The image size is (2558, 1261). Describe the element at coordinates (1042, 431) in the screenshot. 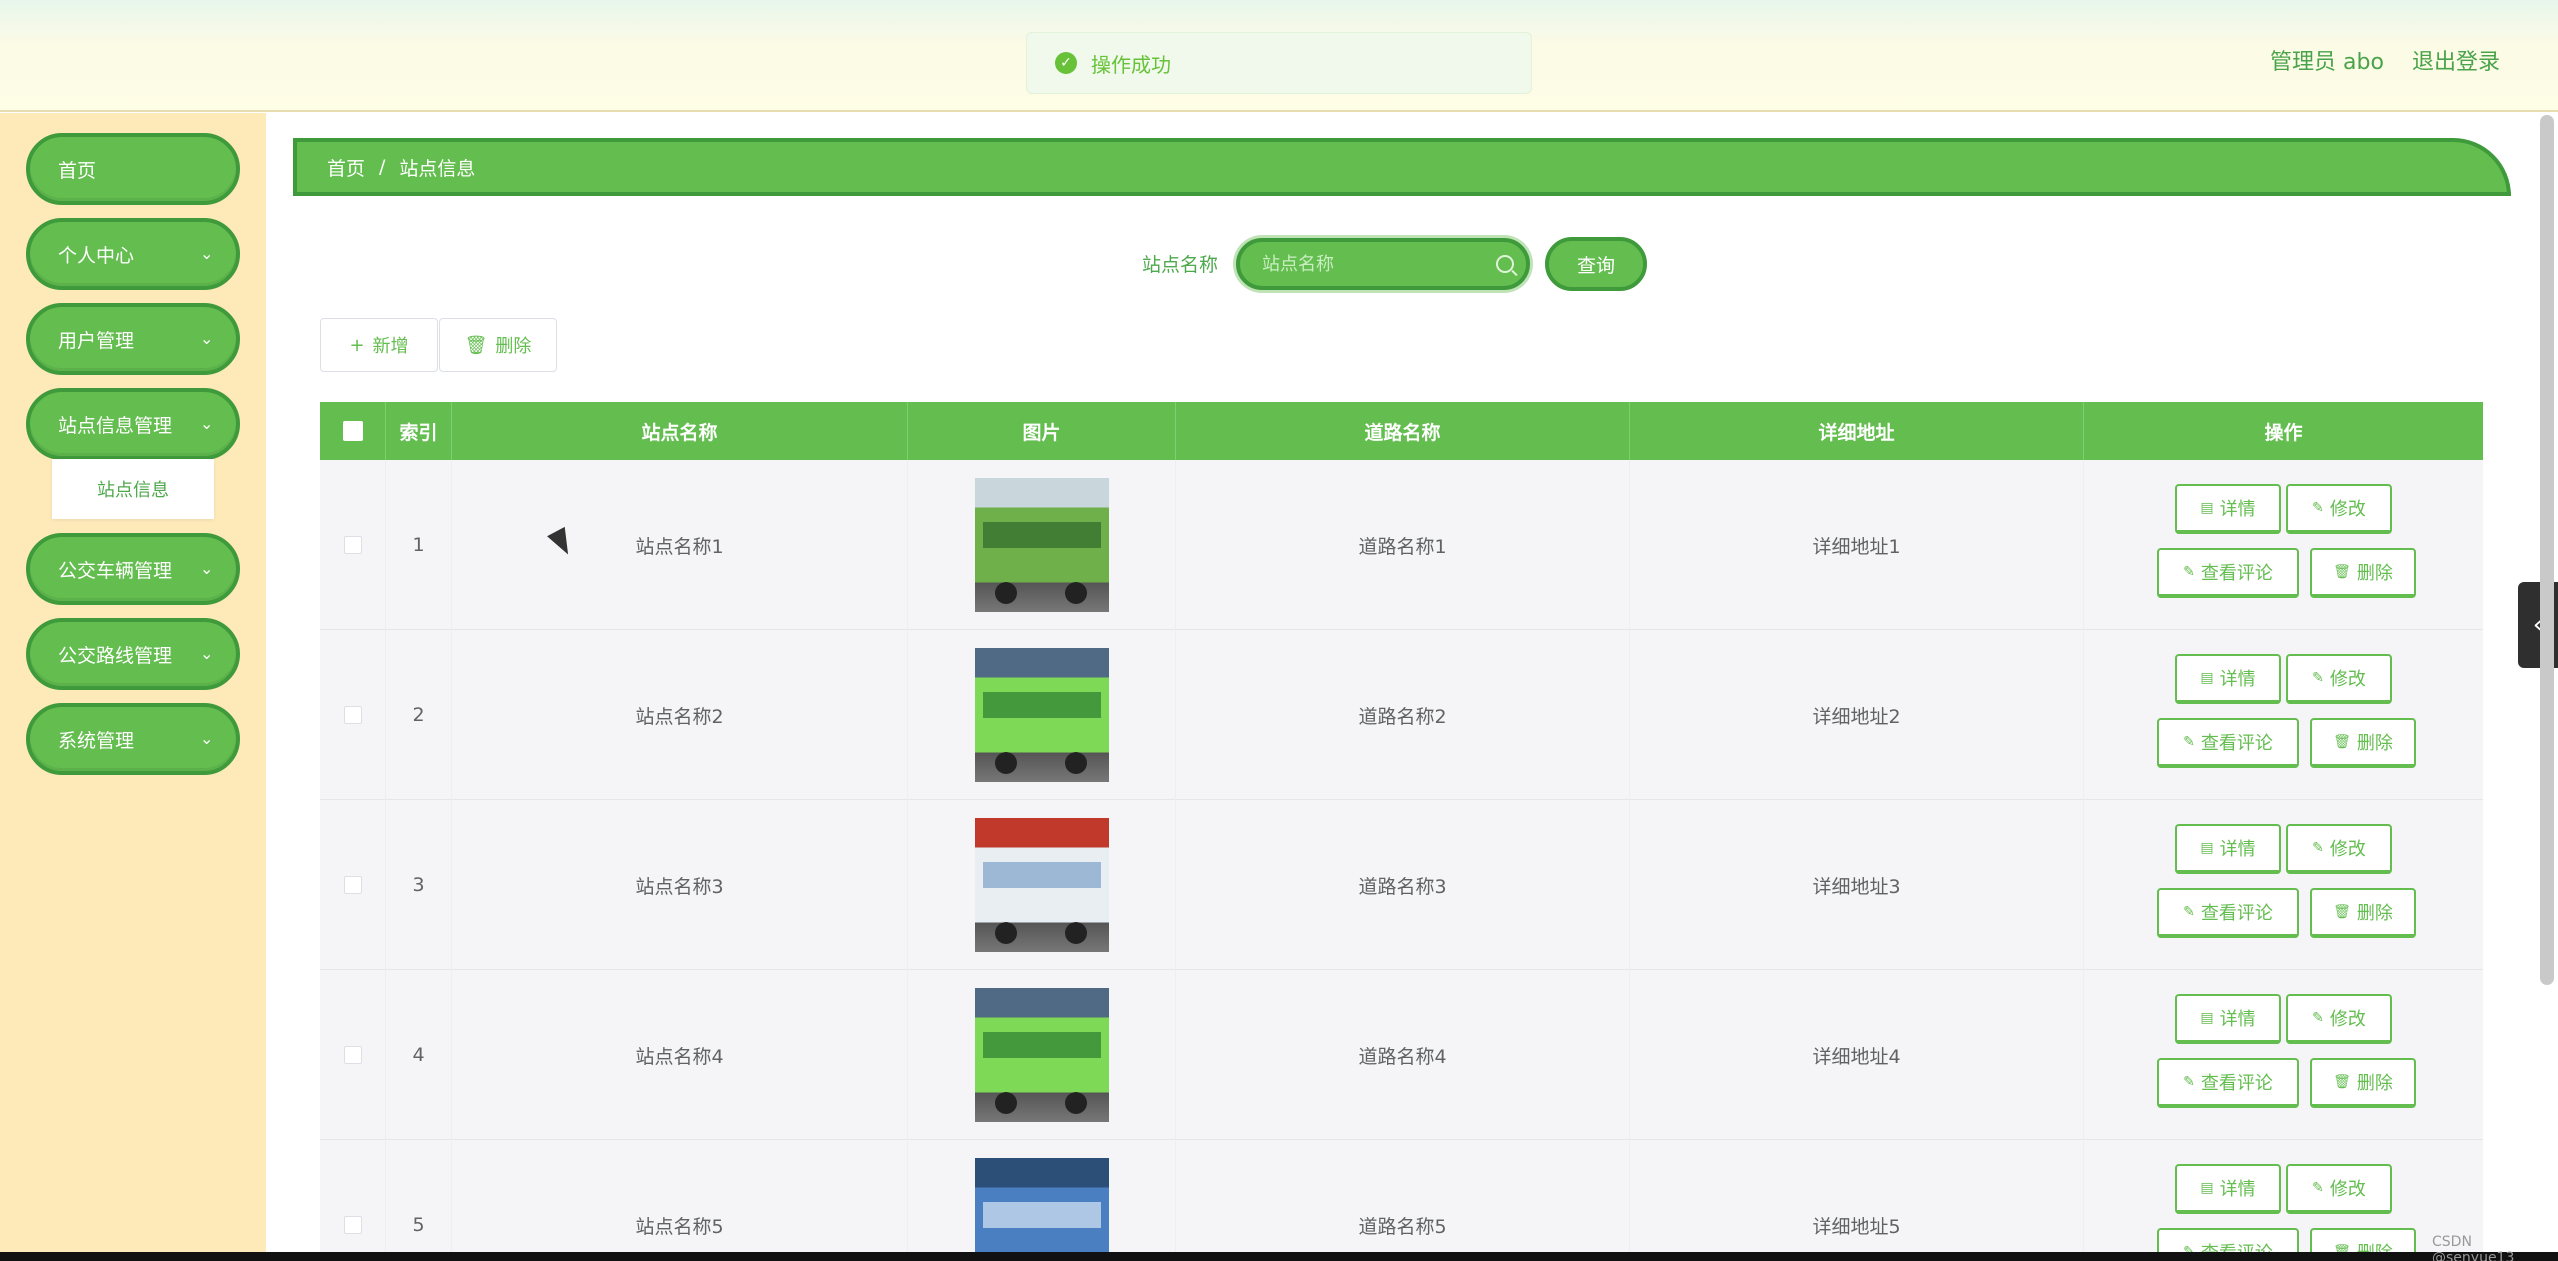

I see `header-image: 图片` at that location.